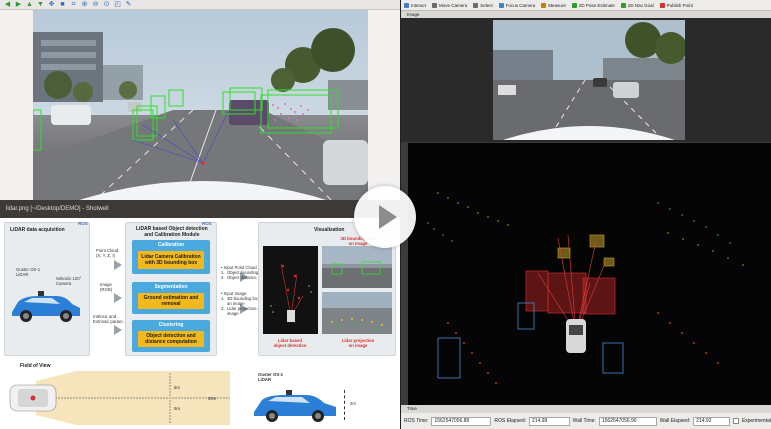 The height and width of the screenshot is (429, 771). What do you see at coordinates (73, 5) in the screenshot?
I see `crop-icon: ⌗` at bounding box center [73, 5].